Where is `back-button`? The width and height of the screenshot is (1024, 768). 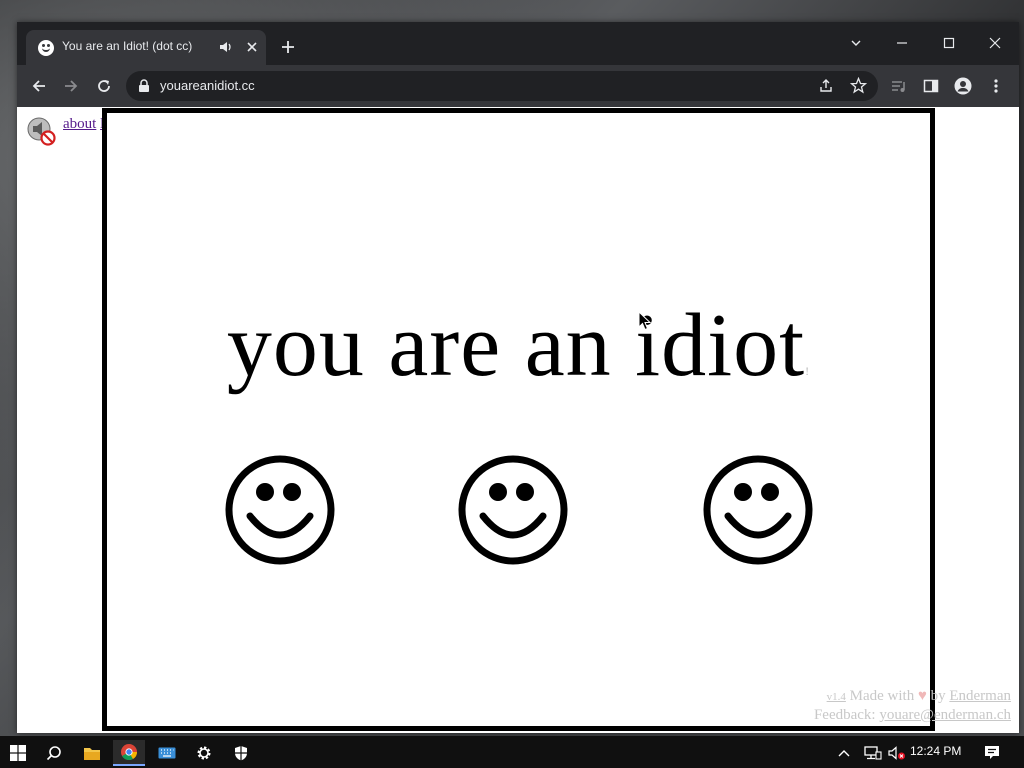
back-button is located at coordinates (39, 86).